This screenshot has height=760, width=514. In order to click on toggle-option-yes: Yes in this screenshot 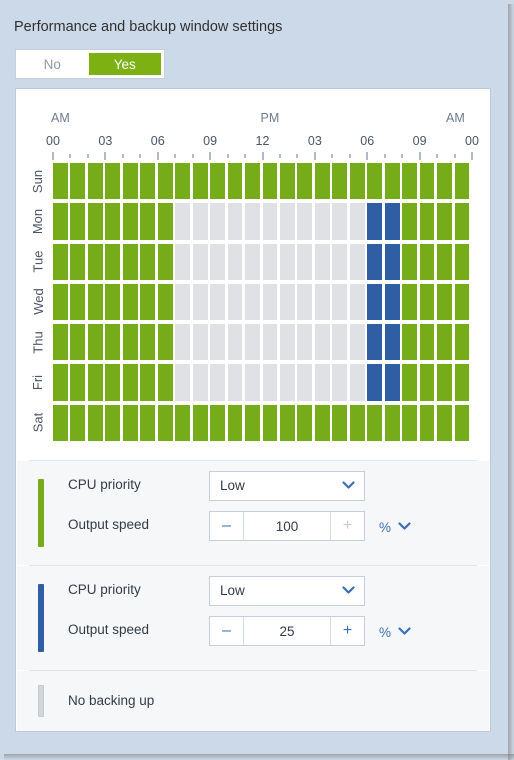, I will do `click(124, 64)`.